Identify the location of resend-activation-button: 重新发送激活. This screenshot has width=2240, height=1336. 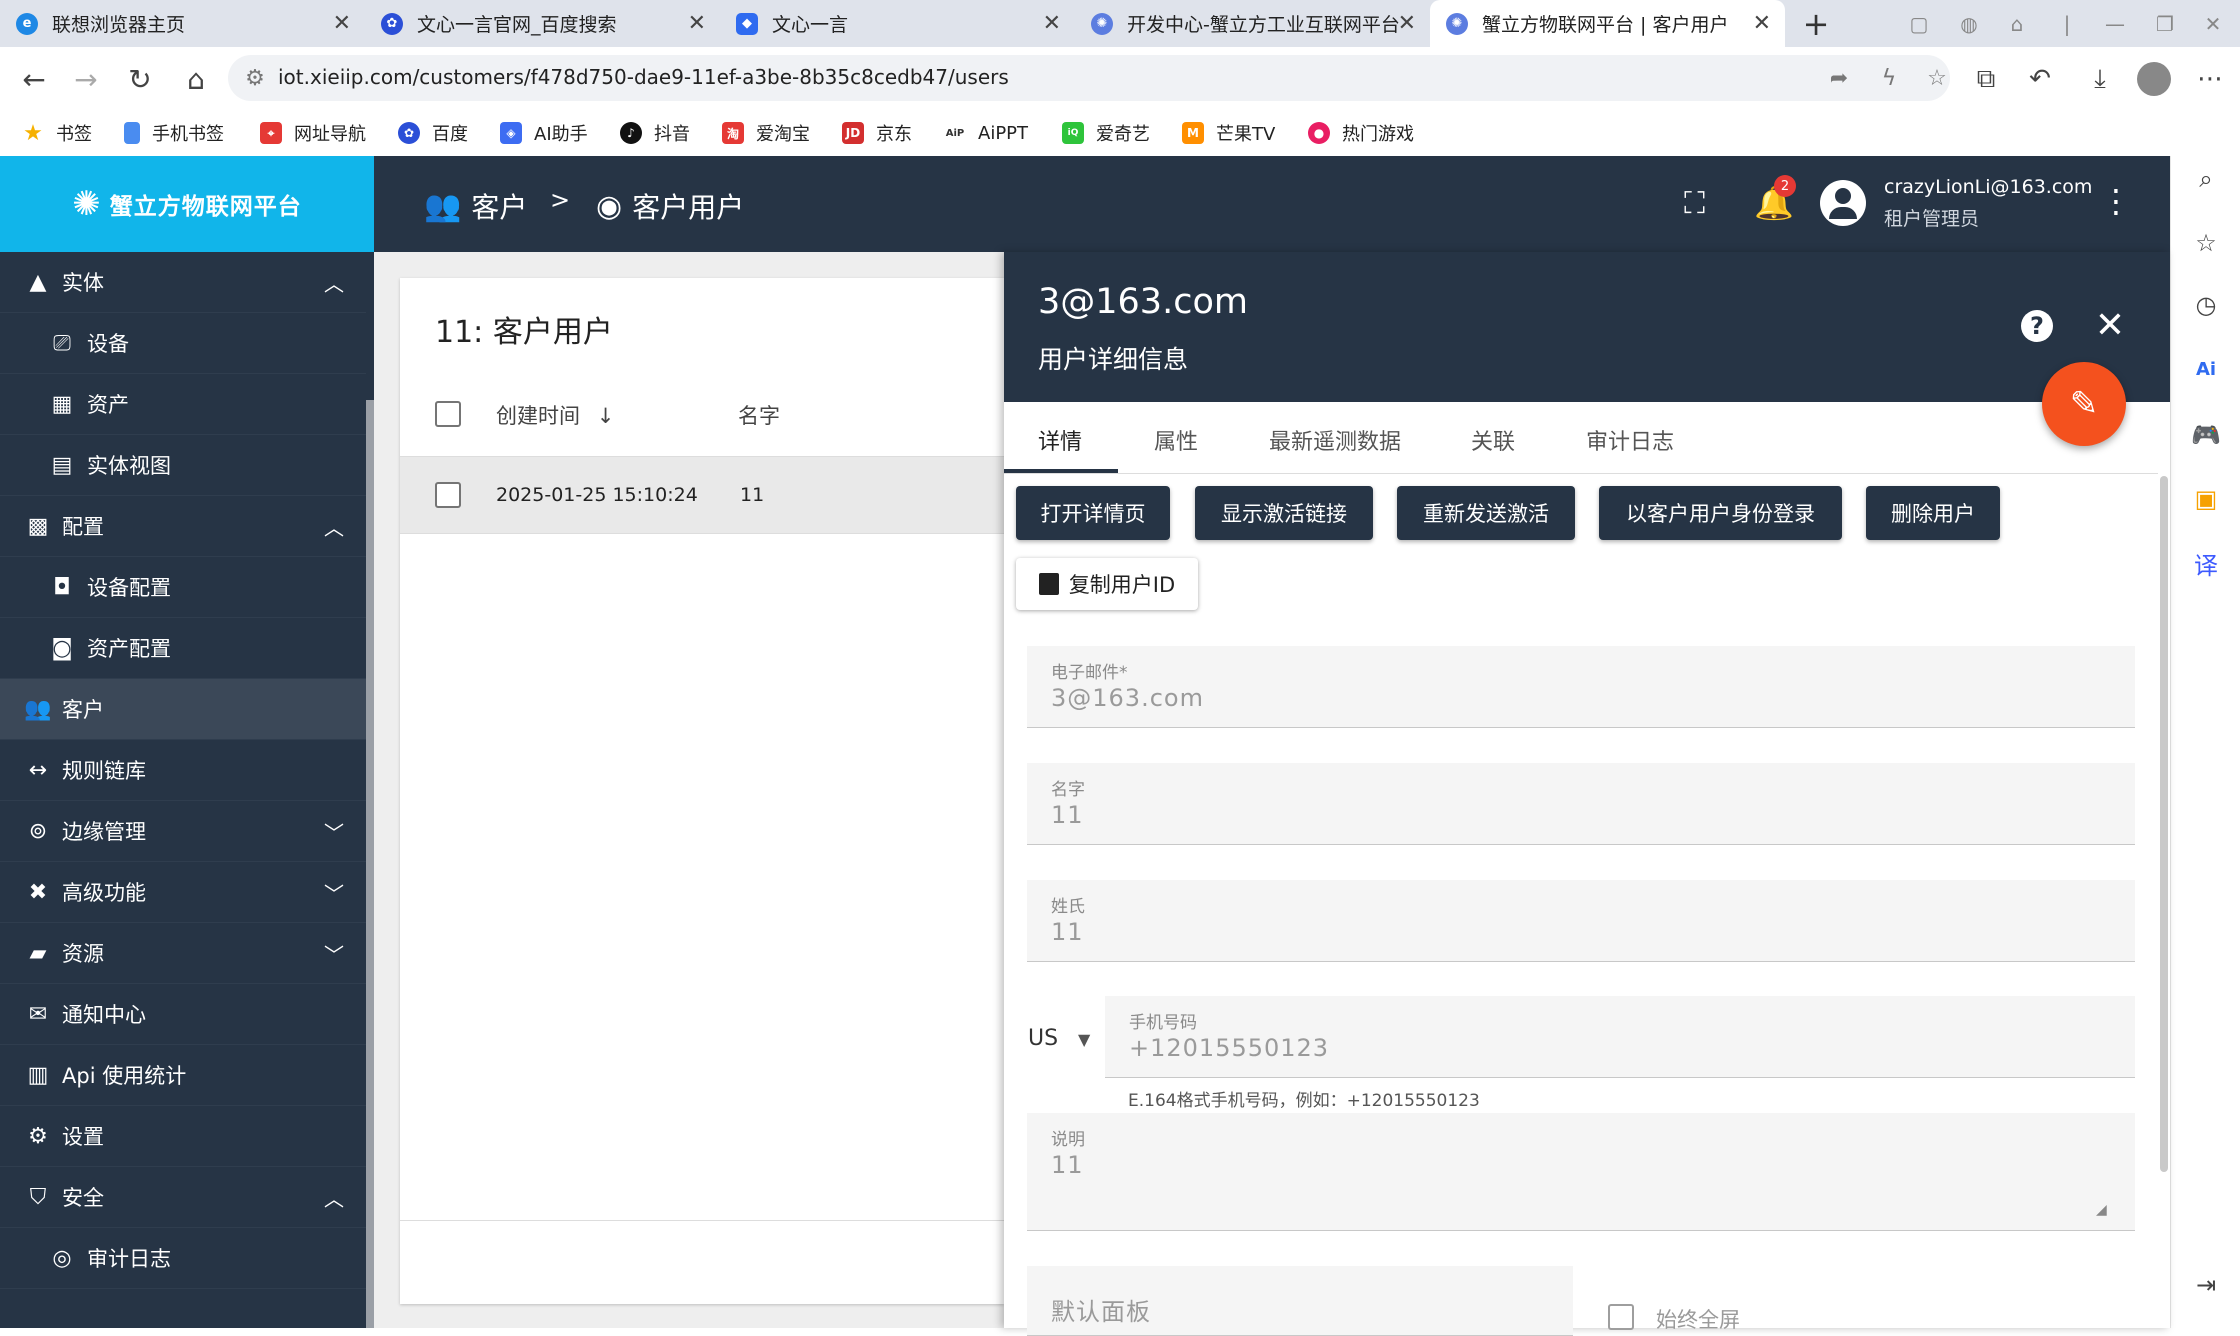
(1486, 513).